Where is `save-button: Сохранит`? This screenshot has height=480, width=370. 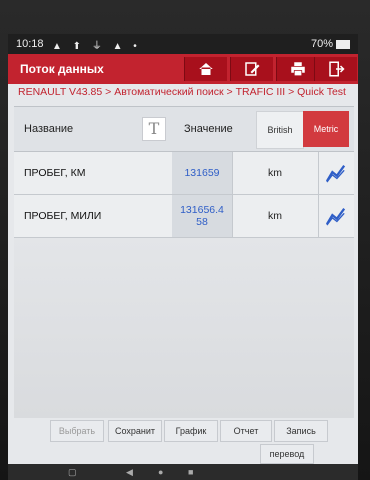
save-button: Сохранит is located at coordinates (135, 431).